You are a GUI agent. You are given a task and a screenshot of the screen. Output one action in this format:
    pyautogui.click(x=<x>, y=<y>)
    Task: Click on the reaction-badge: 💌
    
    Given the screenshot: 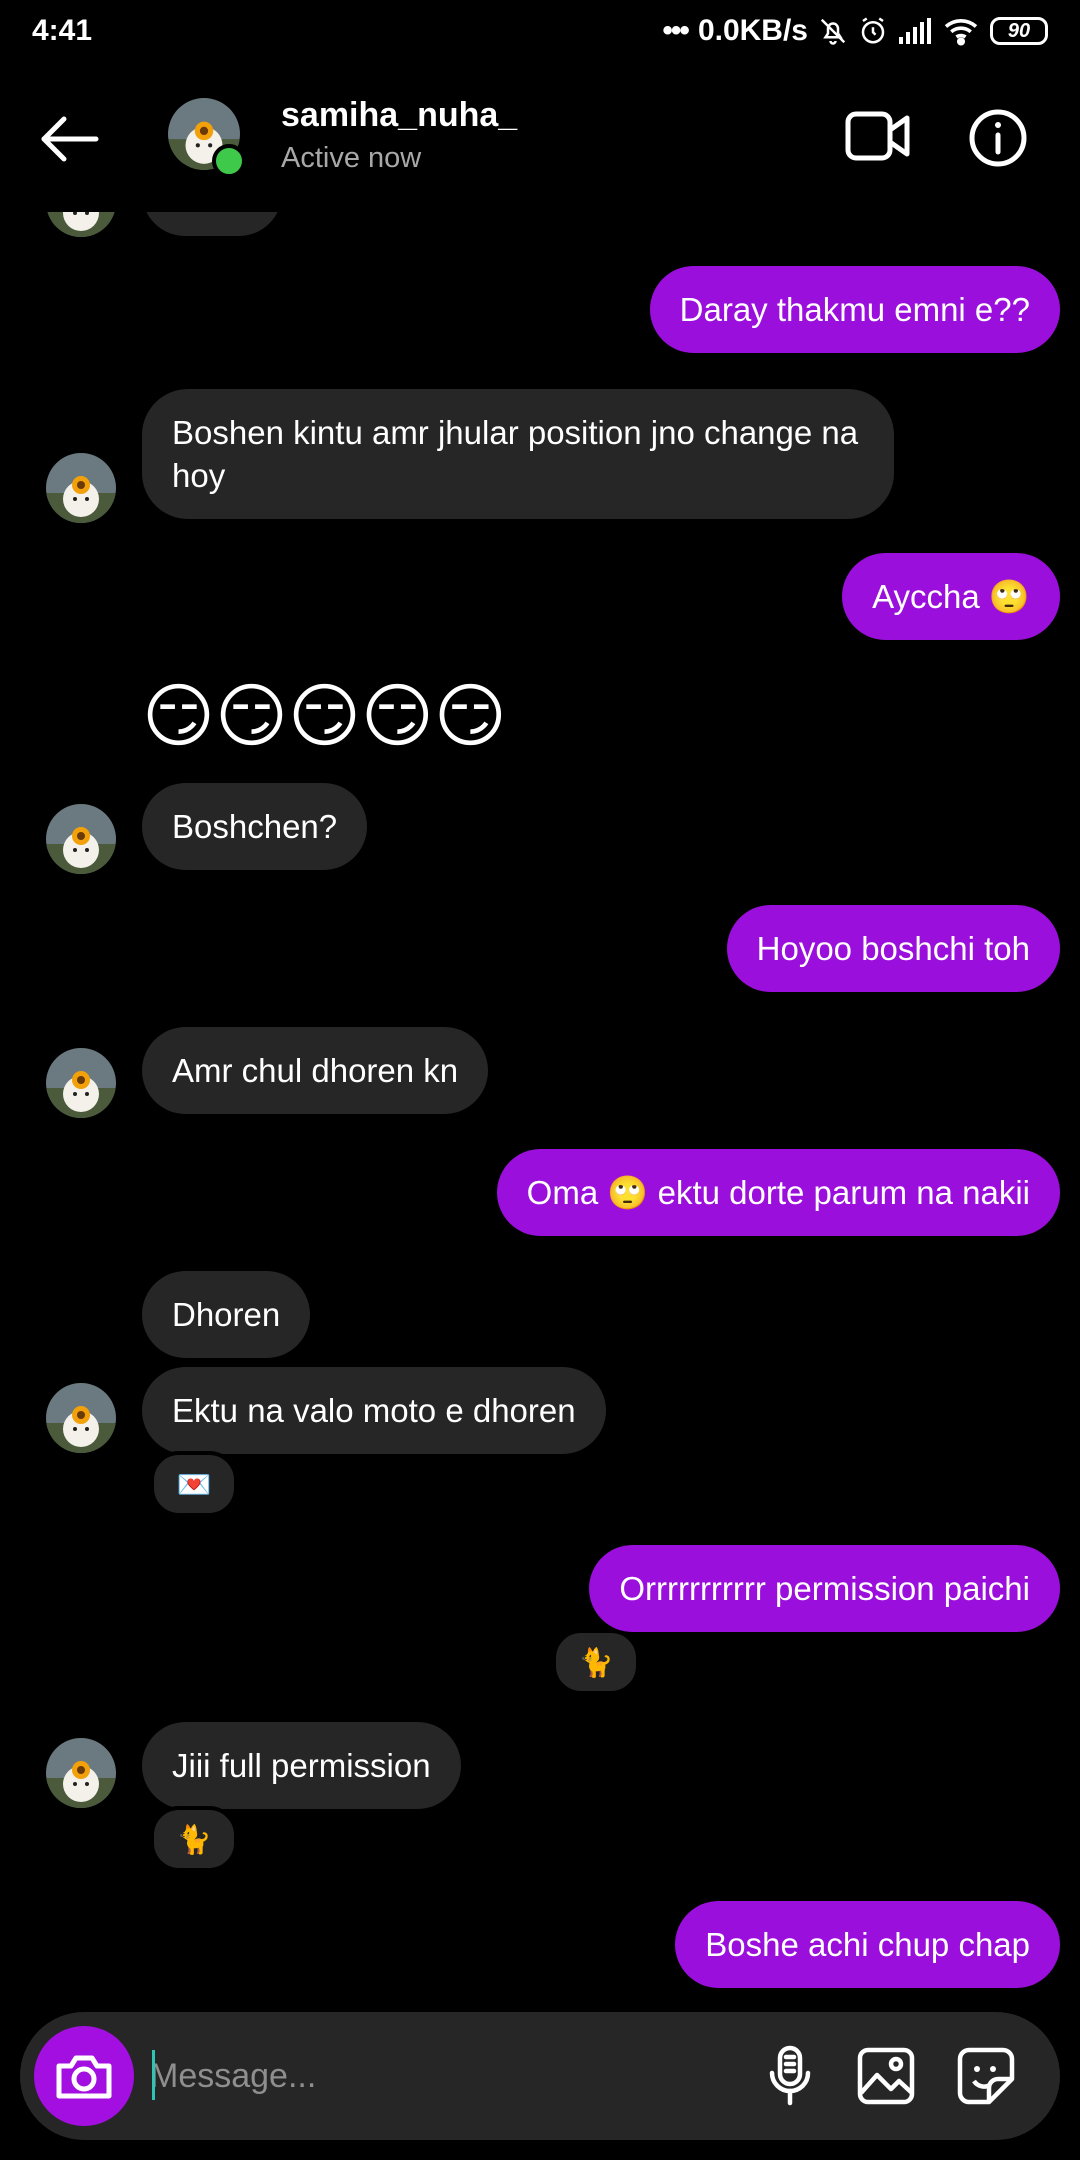 What is the action you would take?
    pyautogui.click(x=194, y=1484)
    